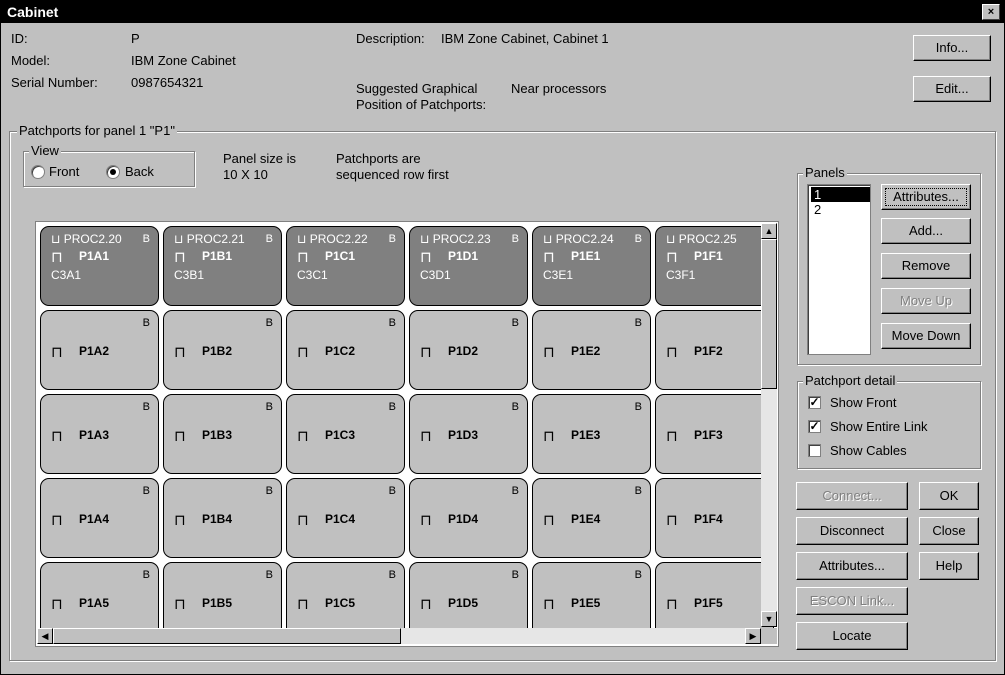 This screenshot has height=675, width=1005. I want to click on patchport-cell: B ⊓ P1C3, so click(345, 434).